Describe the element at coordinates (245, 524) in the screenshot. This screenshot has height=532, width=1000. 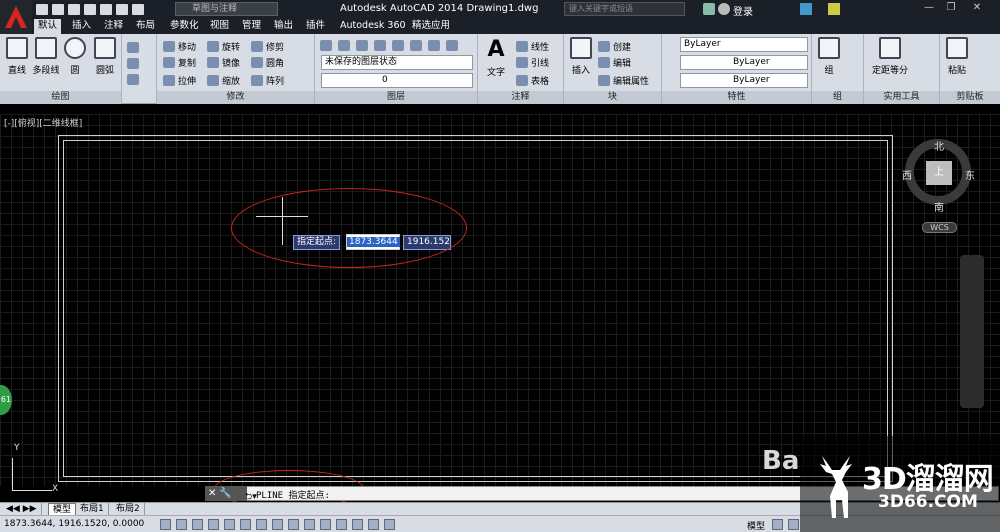
I see `object-snap-icon` at that location.